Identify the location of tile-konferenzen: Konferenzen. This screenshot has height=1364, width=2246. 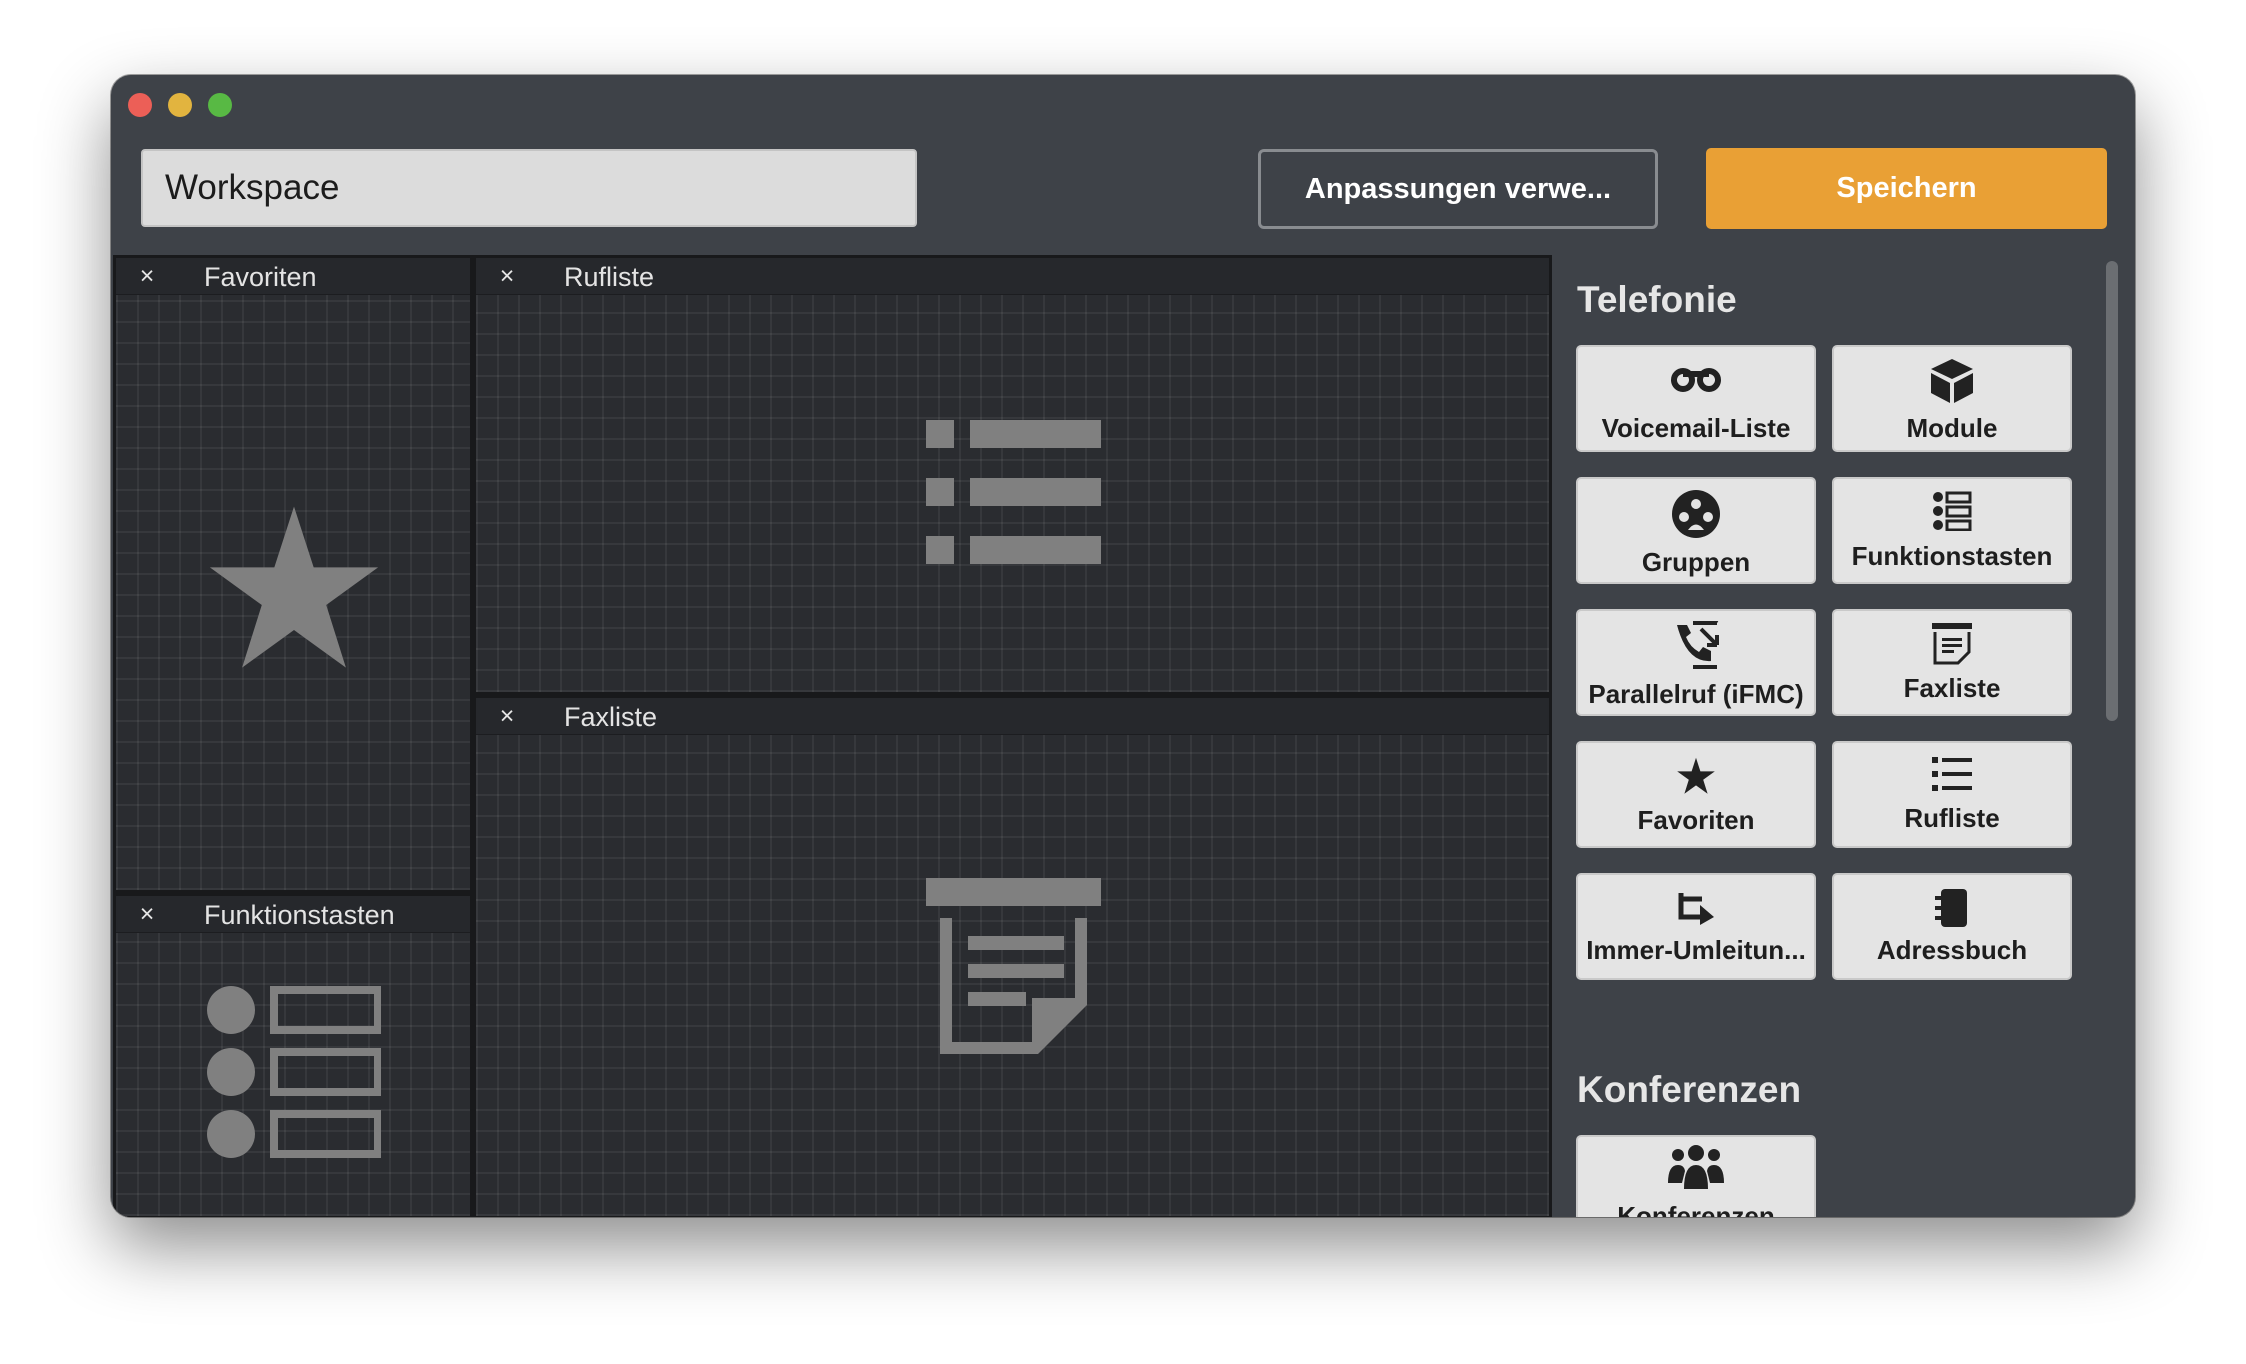
(1696, 1176).